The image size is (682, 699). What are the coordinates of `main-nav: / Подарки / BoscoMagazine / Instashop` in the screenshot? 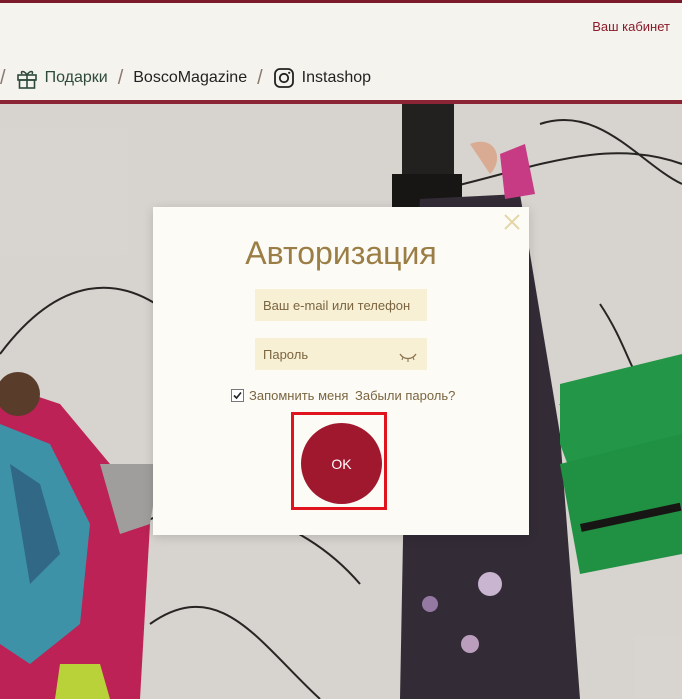 It's located at (185, 78).